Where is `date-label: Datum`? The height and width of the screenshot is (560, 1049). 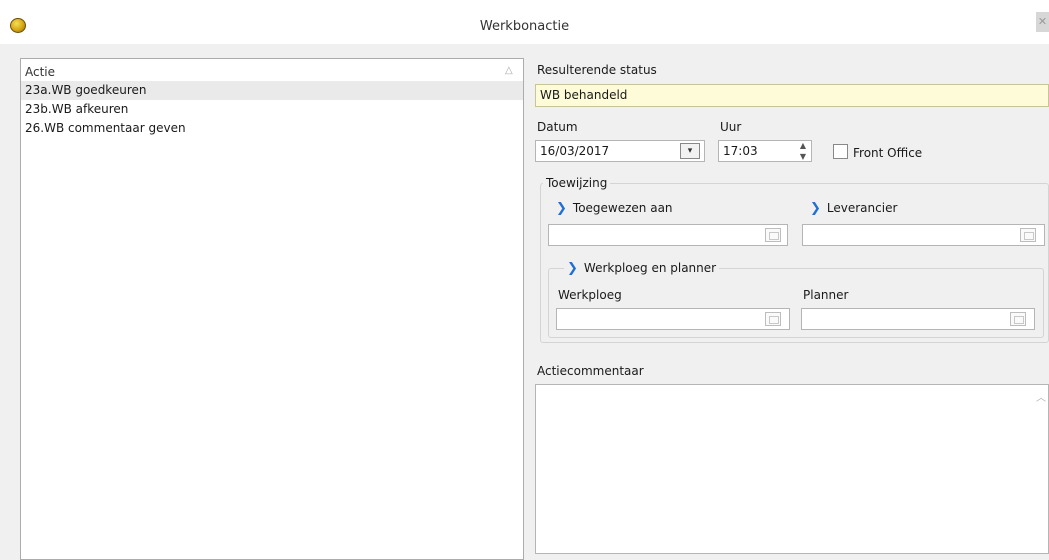
date-label: Datum is located at coordinates (557, 127).